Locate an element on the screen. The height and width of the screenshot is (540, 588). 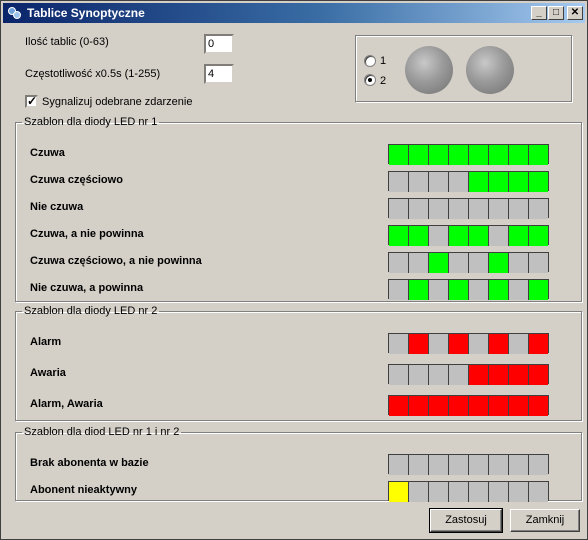
close-window-button: ✕ is located at coordinates (575, 13).